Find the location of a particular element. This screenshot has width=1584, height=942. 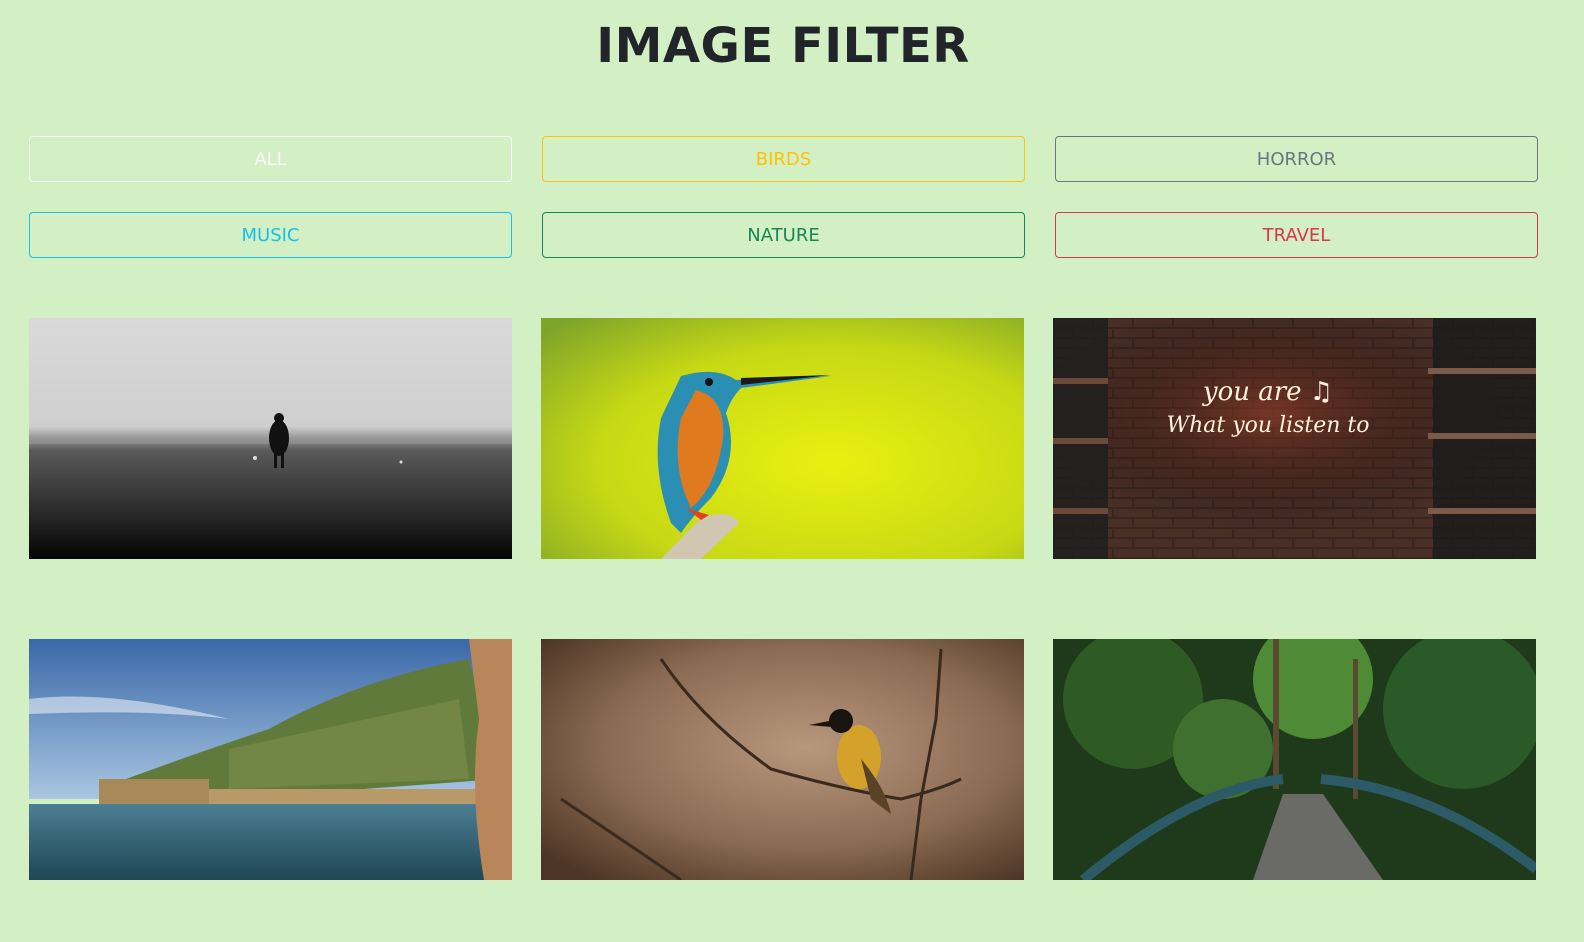

weaver-bird-image is located at coordinates (782, 759).